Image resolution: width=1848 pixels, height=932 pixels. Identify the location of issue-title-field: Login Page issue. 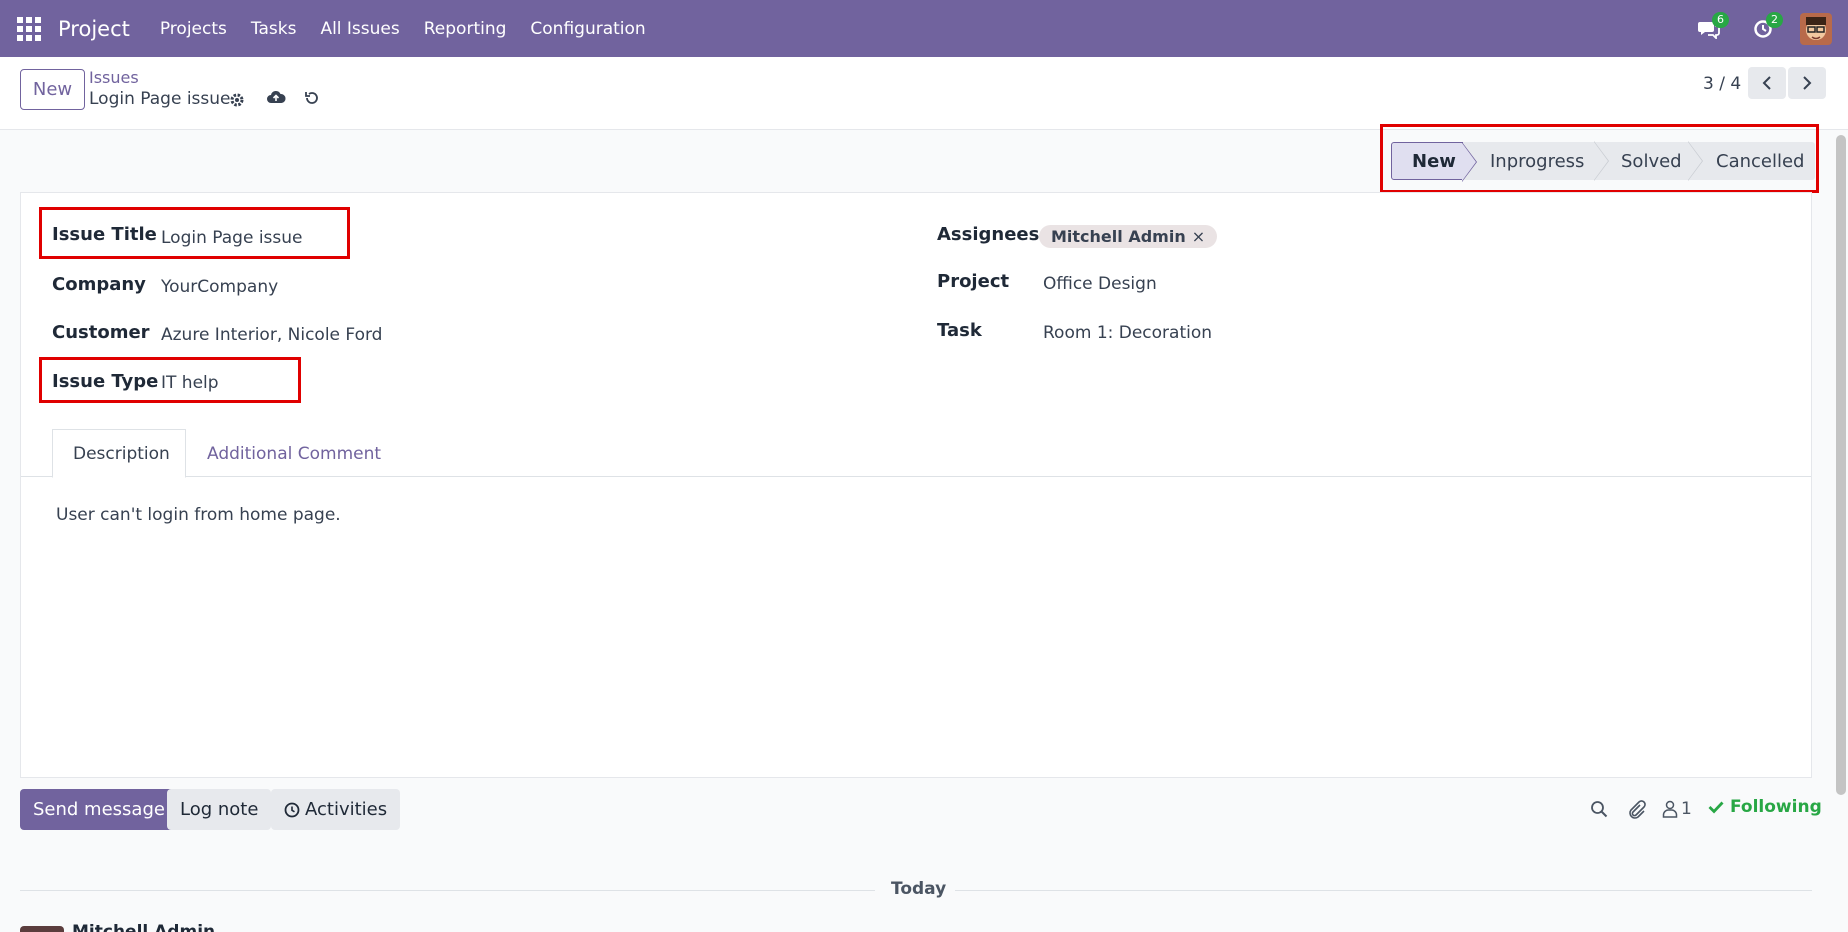
(232, 238).